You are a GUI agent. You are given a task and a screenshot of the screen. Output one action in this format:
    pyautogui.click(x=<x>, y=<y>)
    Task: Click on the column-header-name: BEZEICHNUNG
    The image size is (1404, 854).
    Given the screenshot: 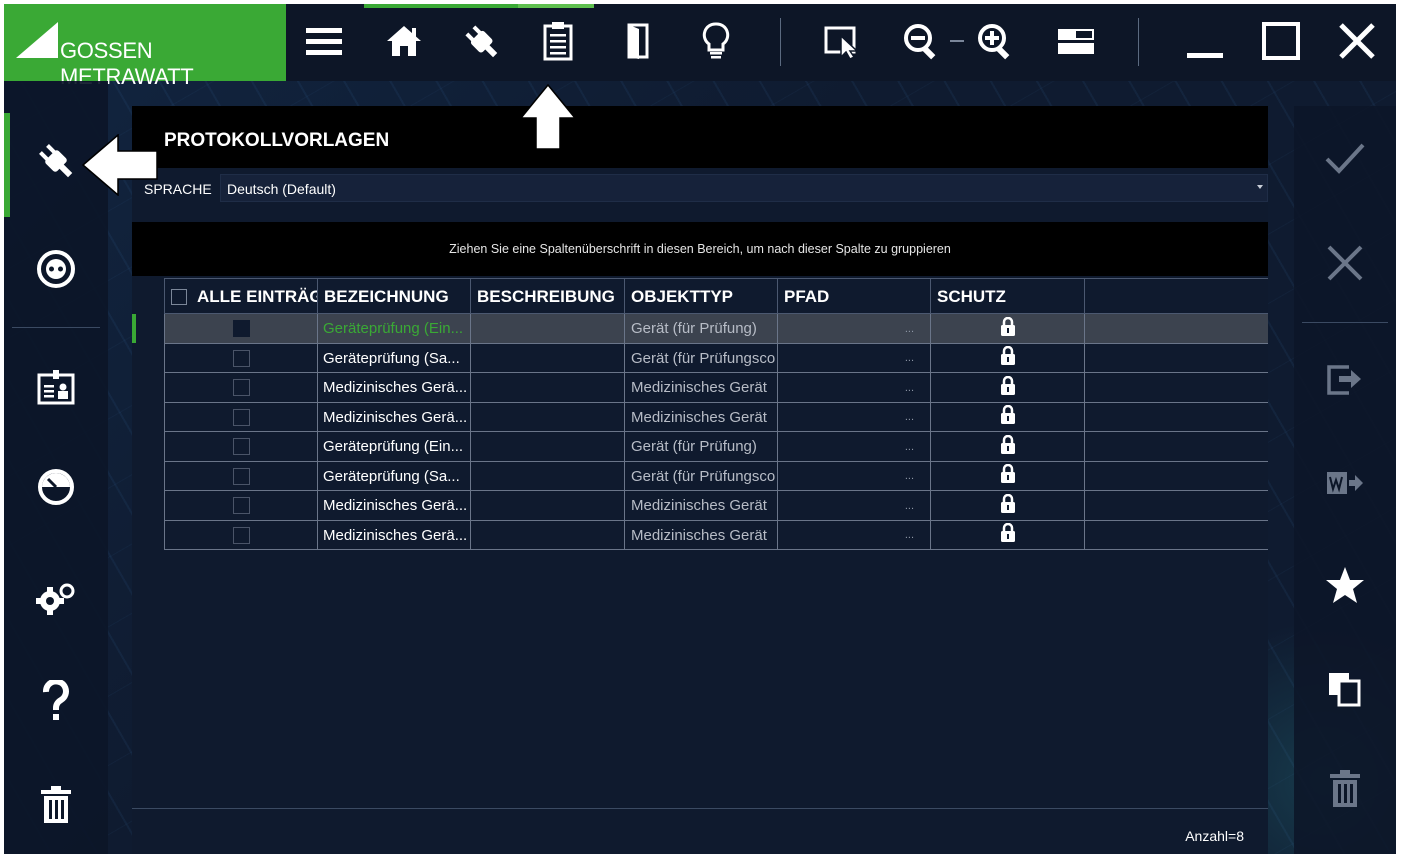 What is the action you would take?
    pyautogui.click(x=394, y=296)
    